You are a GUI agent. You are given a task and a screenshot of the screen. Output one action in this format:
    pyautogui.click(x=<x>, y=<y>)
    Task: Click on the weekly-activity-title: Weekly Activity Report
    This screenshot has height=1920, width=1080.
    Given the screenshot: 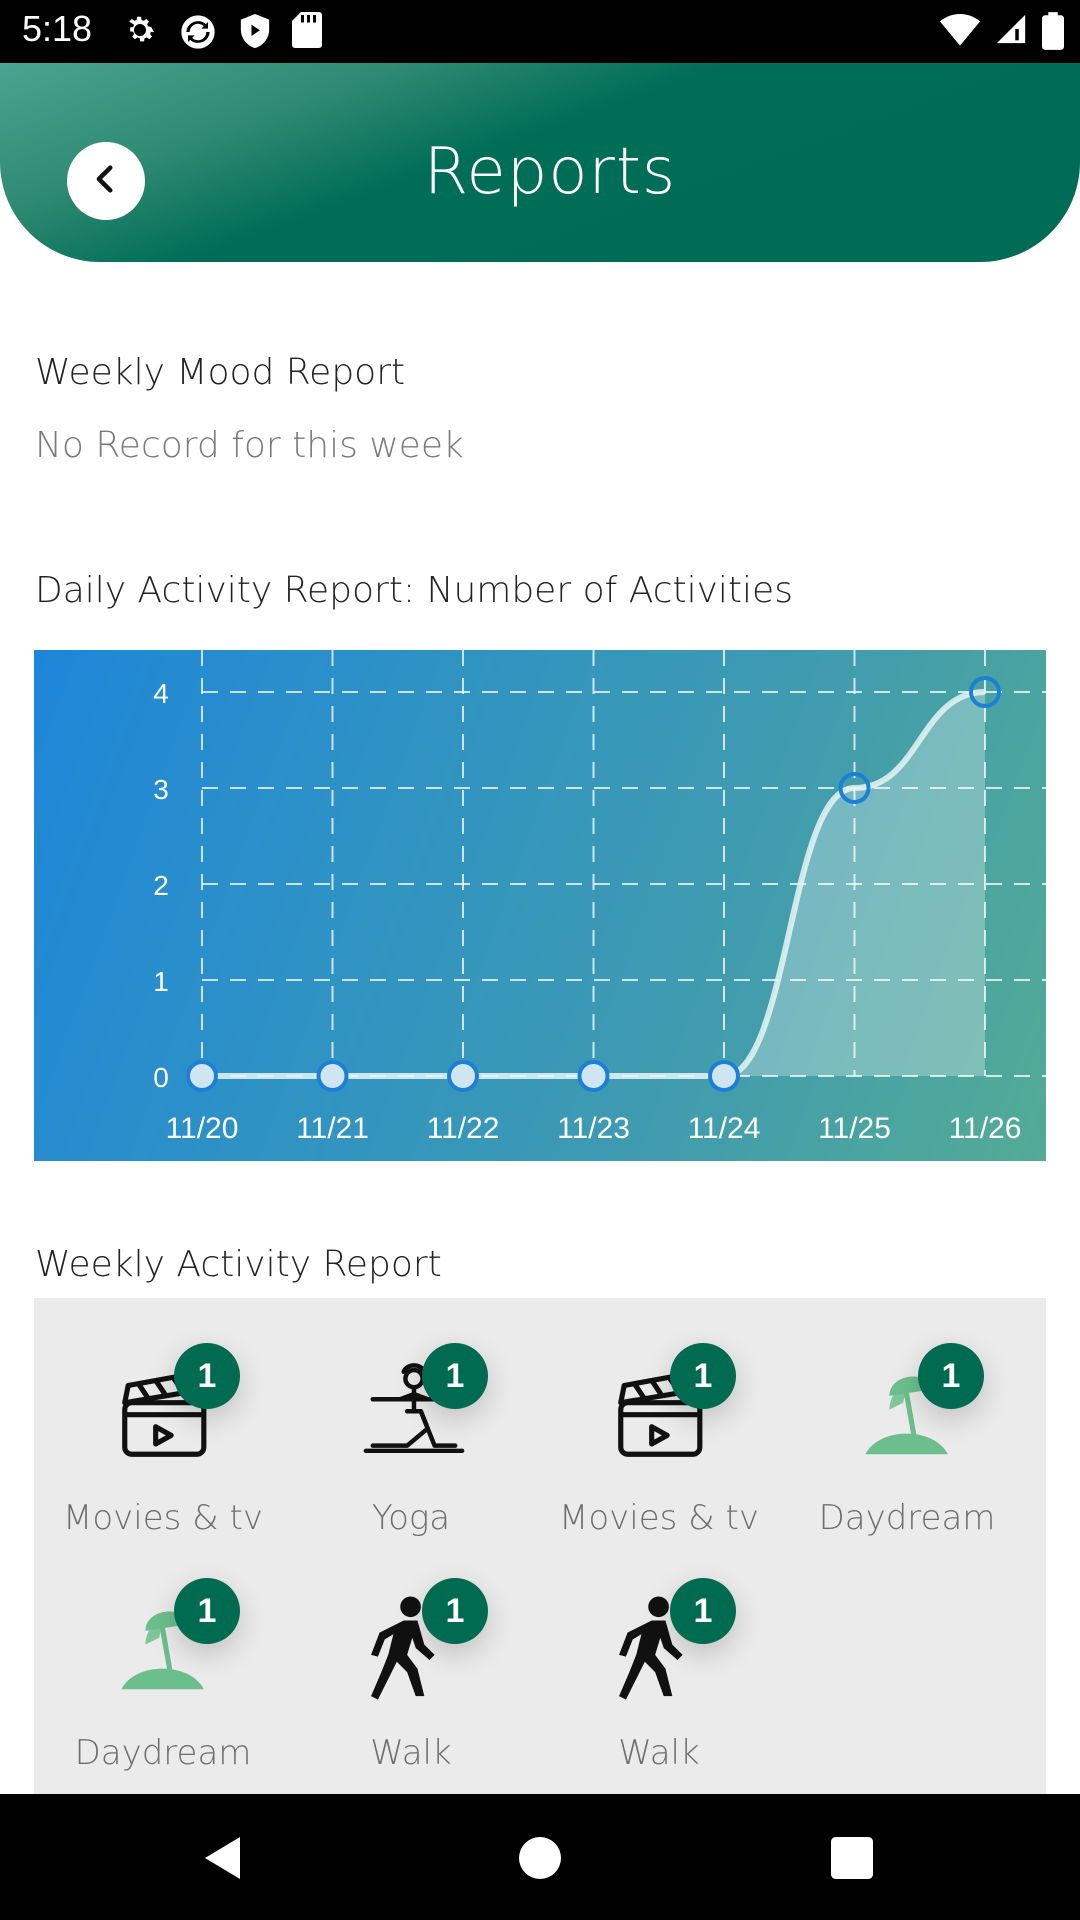 What is the action you would take?
    pyautogui.click(x=238, y=1264)
    